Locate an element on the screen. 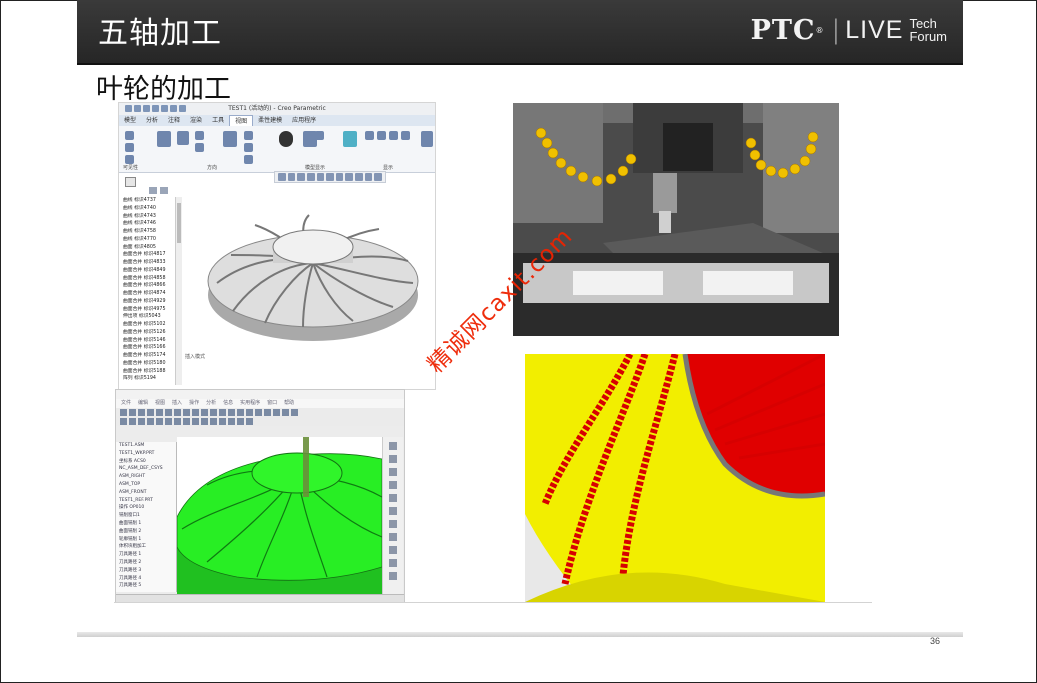 This screenshot has height=683, width=1037. tree-item: 曲面合并 标识4975 is located at coordinates (151, 310).